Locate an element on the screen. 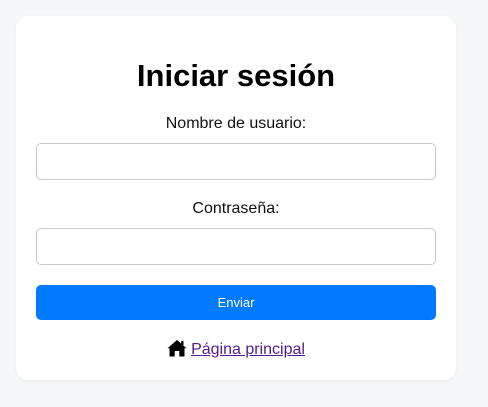 This screenshot has width=488, height=407. home-icon is located at coordinates (177, 348).